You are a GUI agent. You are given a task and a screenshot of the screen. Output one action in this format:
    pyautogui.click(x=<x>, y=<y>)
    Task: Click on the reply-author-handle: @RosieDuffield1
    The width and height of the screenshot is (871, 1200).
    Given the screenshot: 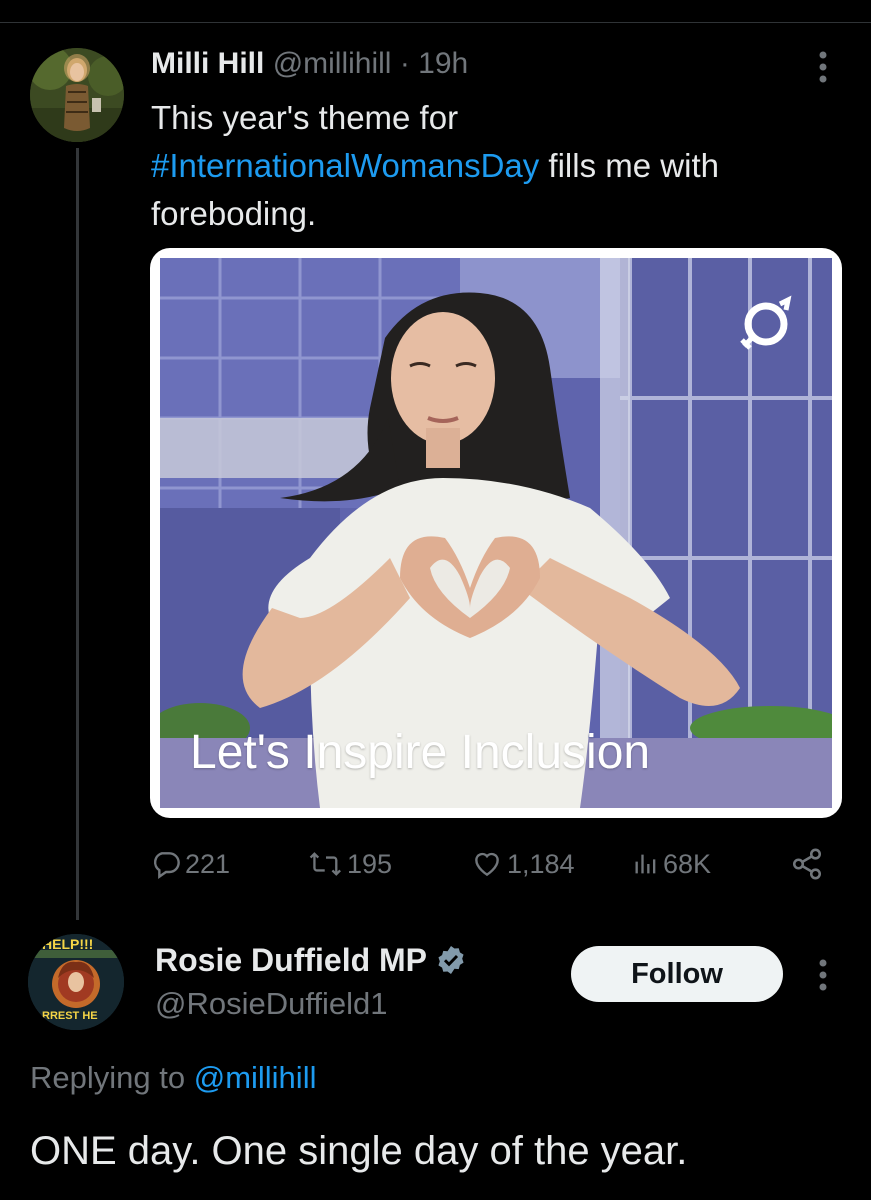 What is the action you would take?
    pyautogui.click(x=271, y=1004)
    